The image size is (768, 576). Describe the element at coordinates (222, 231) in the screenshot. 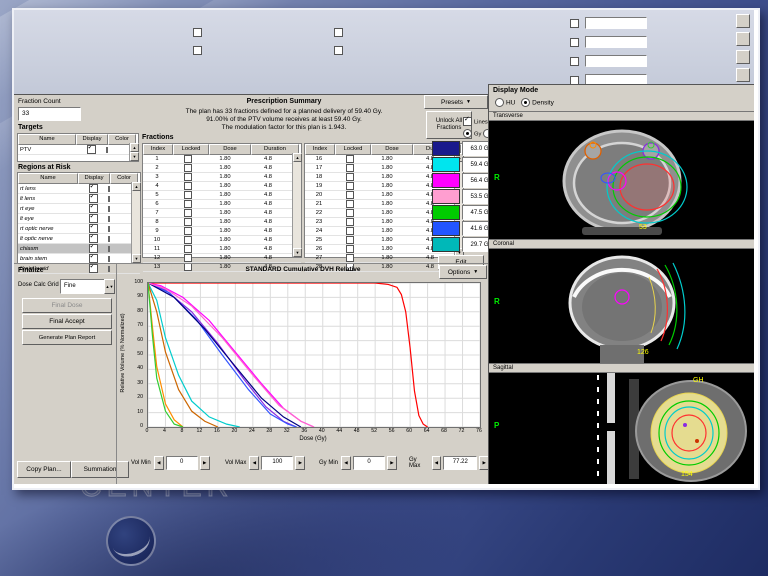

I see `fraction-row: 9 1.80 4.8` at that location.